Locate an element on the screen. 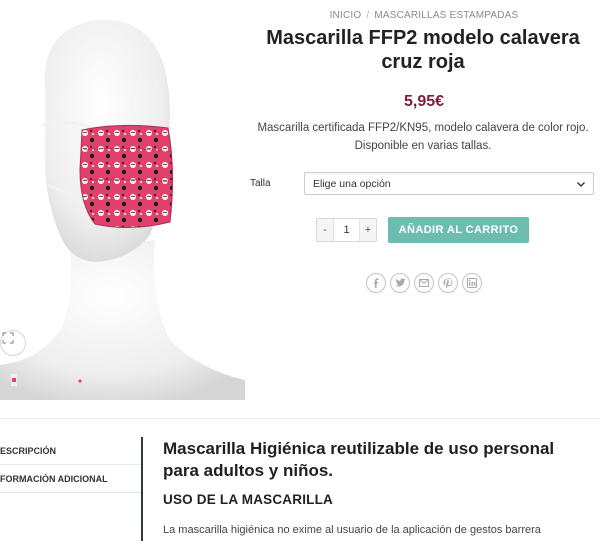 This screenshot has width=600, height=541. zoom-button is located at coordinates (13, 343).